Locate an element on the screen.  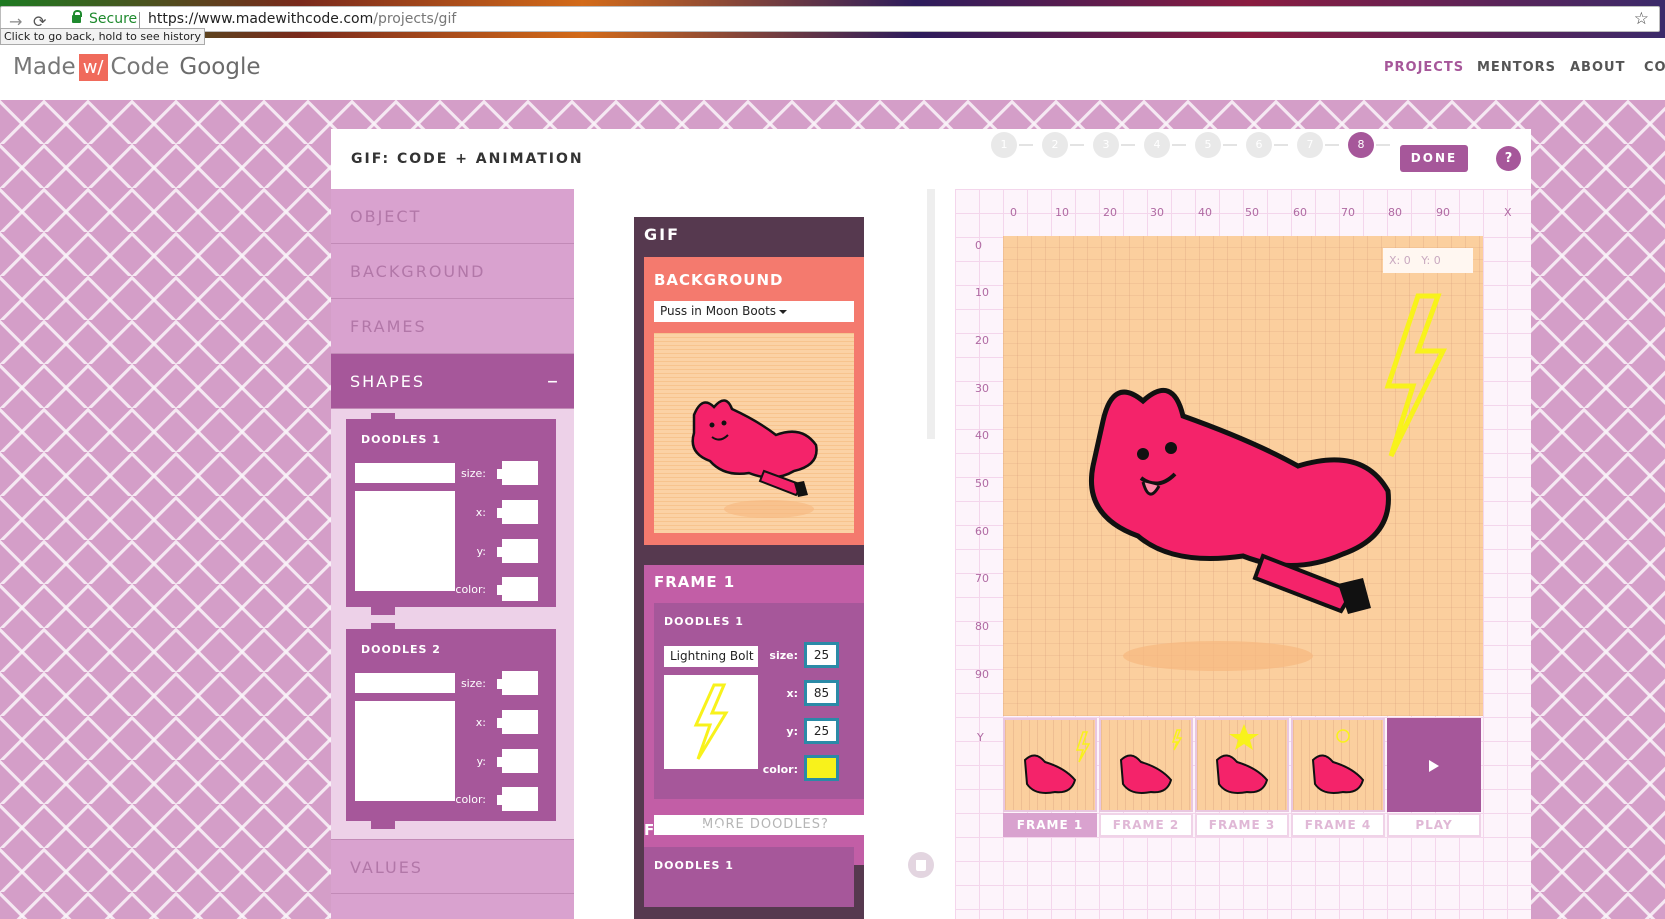
cat-illustration is located at coordinates (754, 458).